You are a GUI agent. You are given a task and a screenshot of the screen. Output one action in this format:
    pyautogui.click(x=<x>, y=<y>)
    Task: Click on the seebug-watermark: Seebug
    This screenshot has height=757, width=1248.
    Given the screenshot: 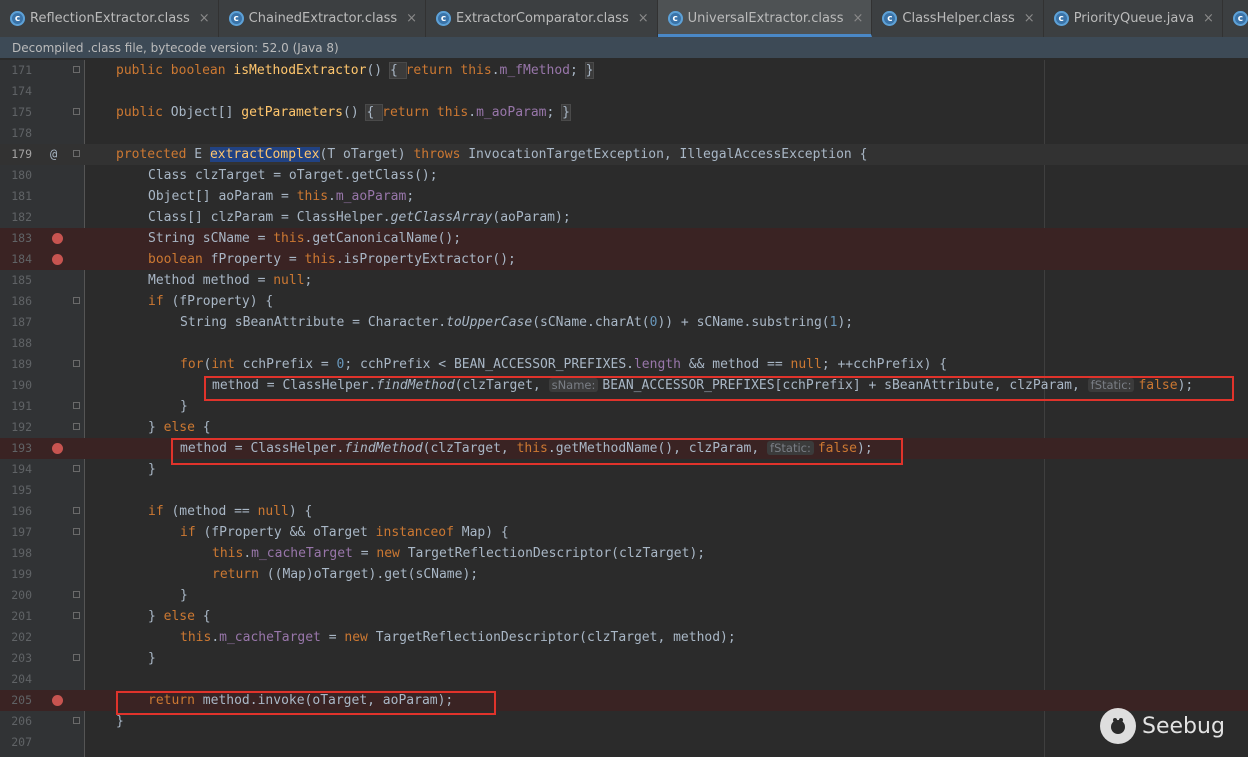 What is the action you would take?
    pyautogui.click(x=1162, y=726)
    